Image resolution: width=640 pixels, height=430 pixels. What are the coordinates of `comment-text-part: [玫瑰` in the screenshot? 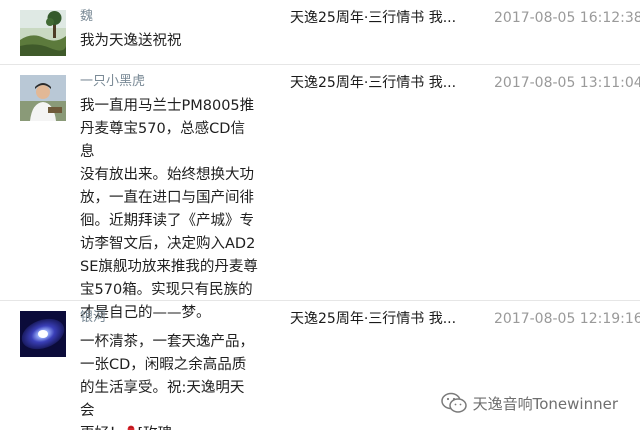 It's located at (155, 428).